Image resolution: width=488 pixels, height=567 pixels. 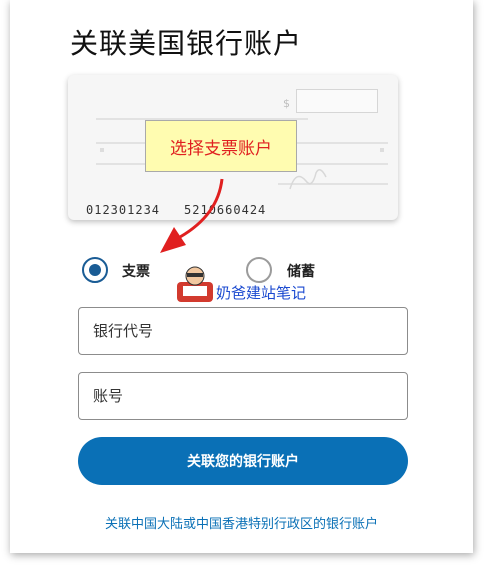 I want to click on account-field, so click(x=243, y=396).